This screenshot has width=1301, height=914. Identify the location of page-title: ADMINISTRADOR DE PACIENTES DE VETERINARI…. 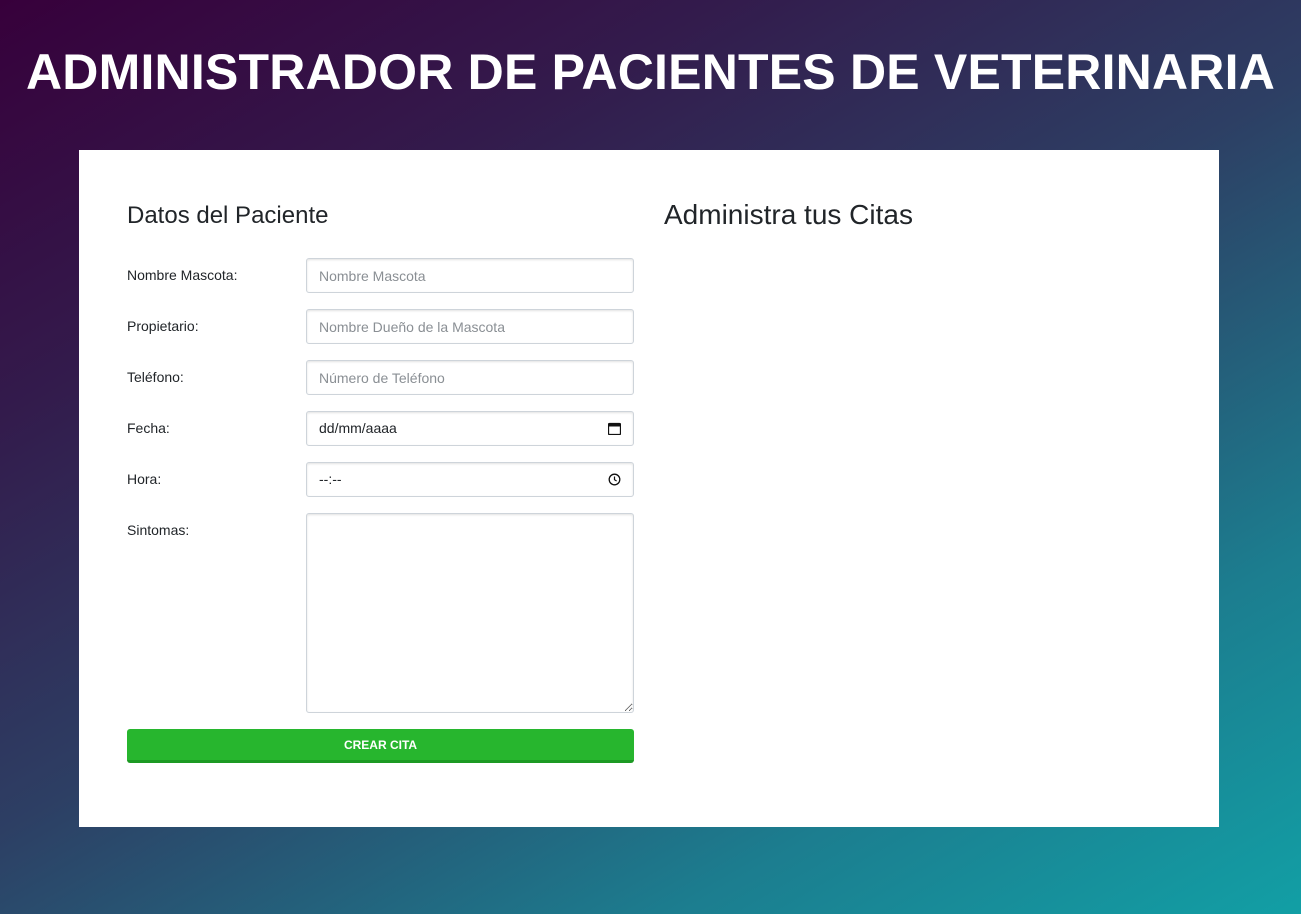
(650, 72).